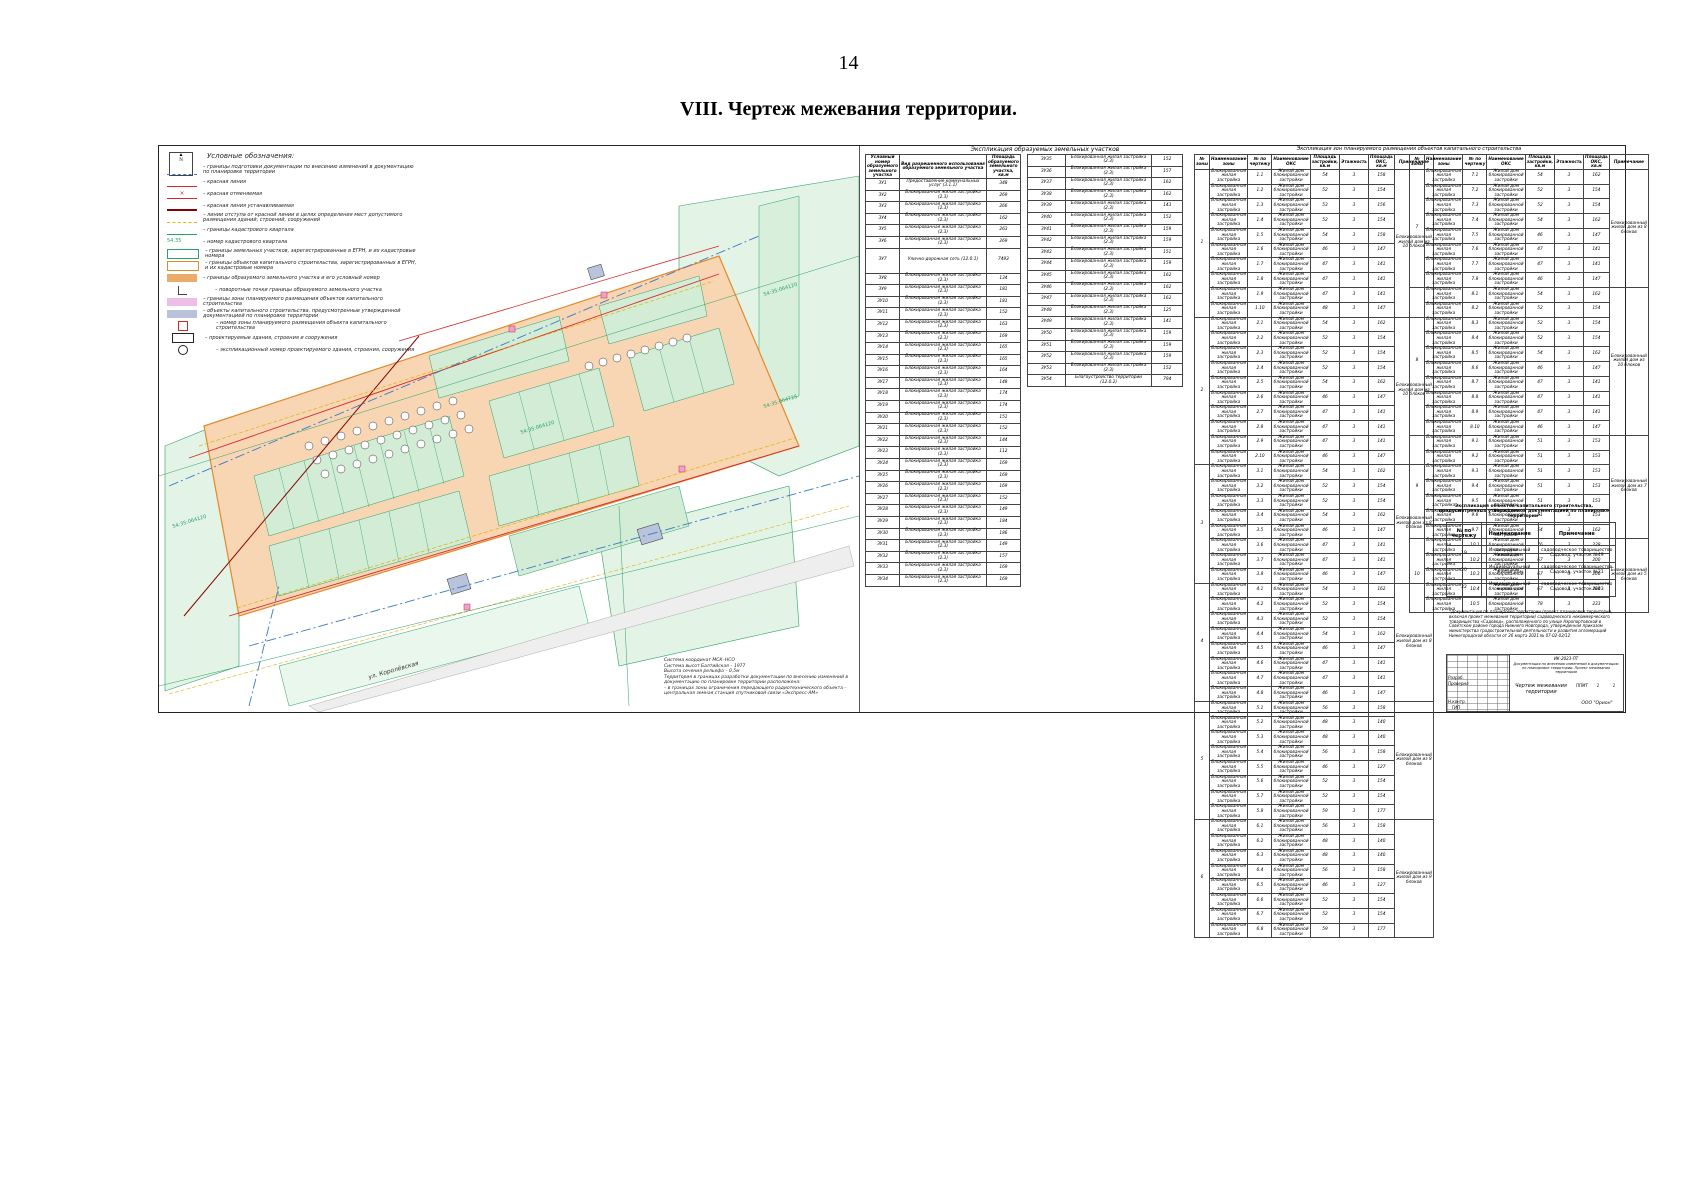  I want to click on table-row: ЗУ7 Улично-дорожная сеть (12.0.1) 7493, so click(943, 260).